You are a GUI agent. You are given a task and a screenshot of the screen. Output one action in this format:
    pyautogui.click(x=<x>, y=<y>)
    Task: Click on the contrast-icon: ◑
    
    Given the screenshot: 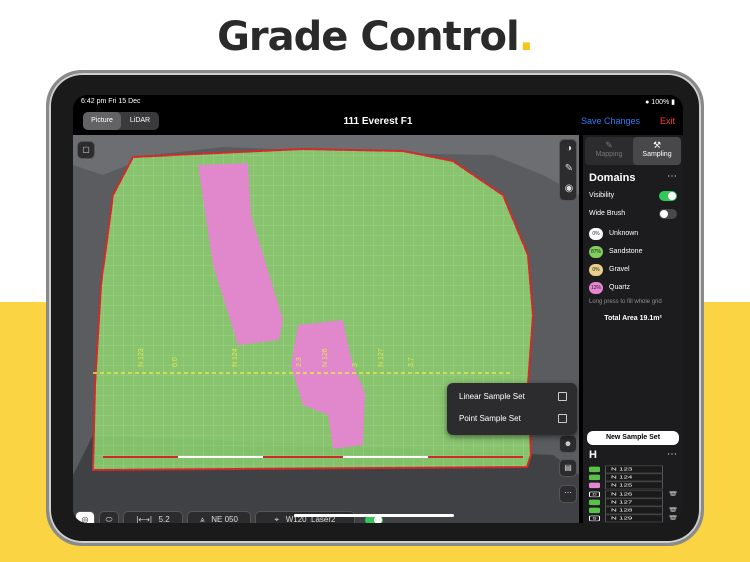 What is the action you would take?
    pyautogui.click(x=569, y=148)
    